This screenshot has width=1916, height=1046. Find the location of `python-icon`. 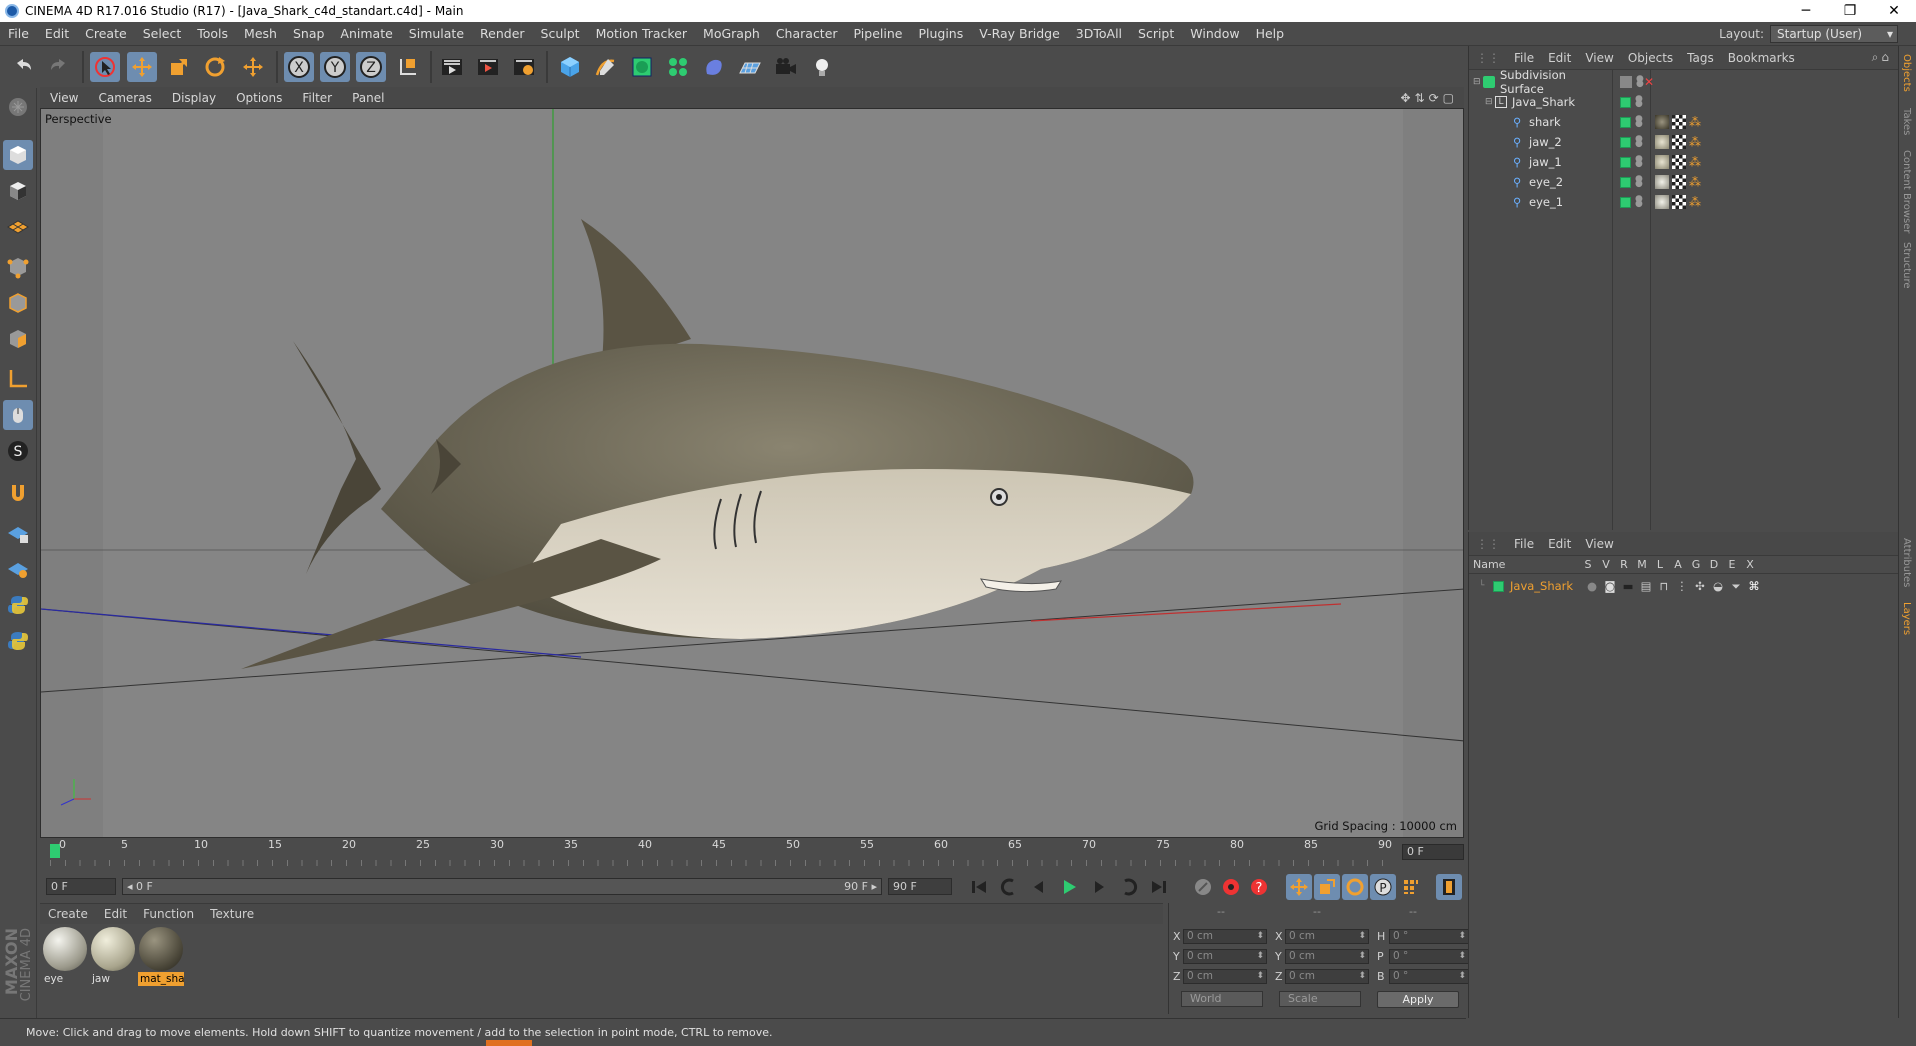

python-icon is located at coordinates (18, 605).